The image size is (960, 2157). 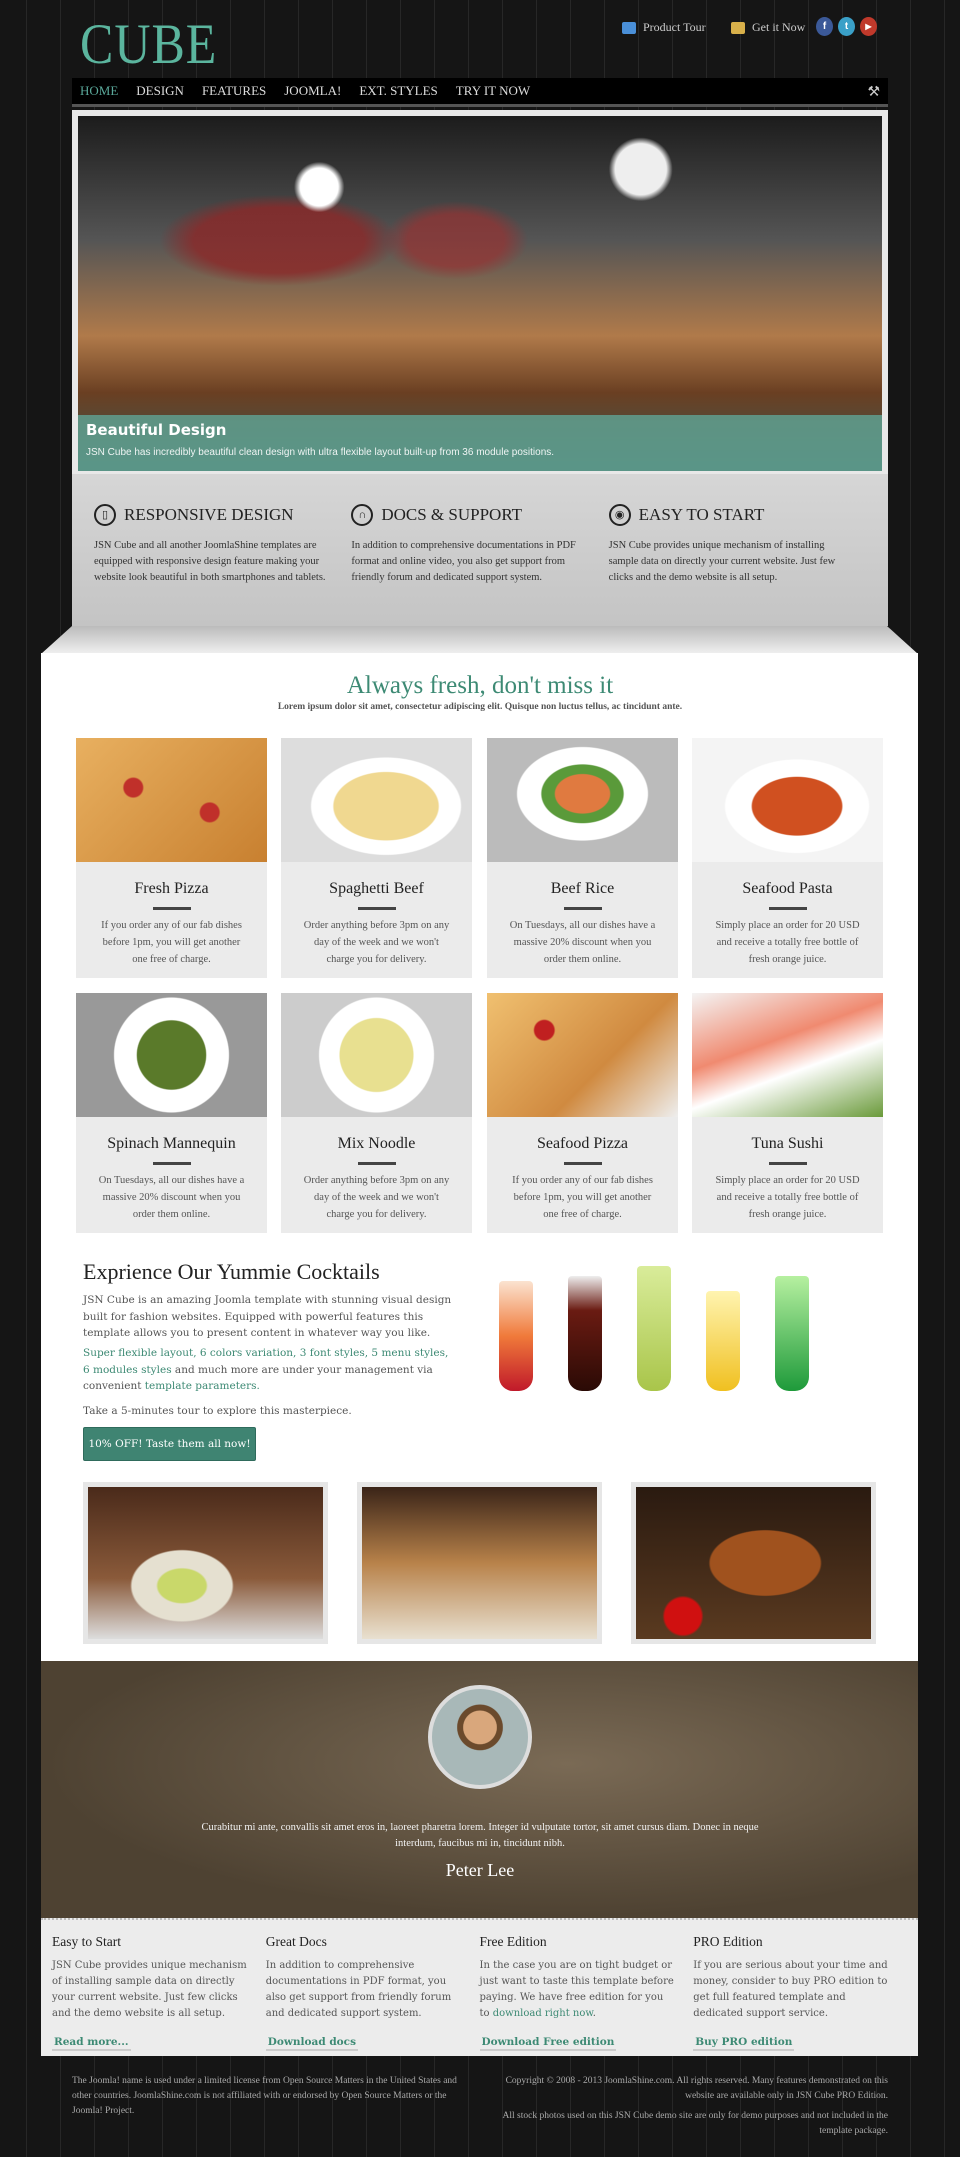 I want to click on tools-icon: ⚒, so click(x=873, y=92).